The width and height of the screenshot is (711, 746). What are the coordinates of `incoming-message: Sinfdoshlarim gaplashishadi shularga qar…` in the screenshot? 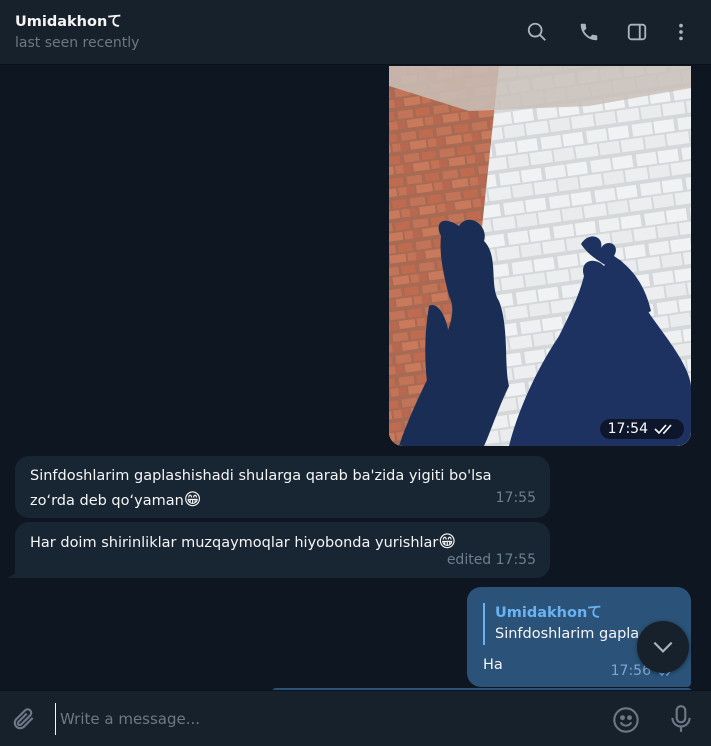 It's located at (282, 487).